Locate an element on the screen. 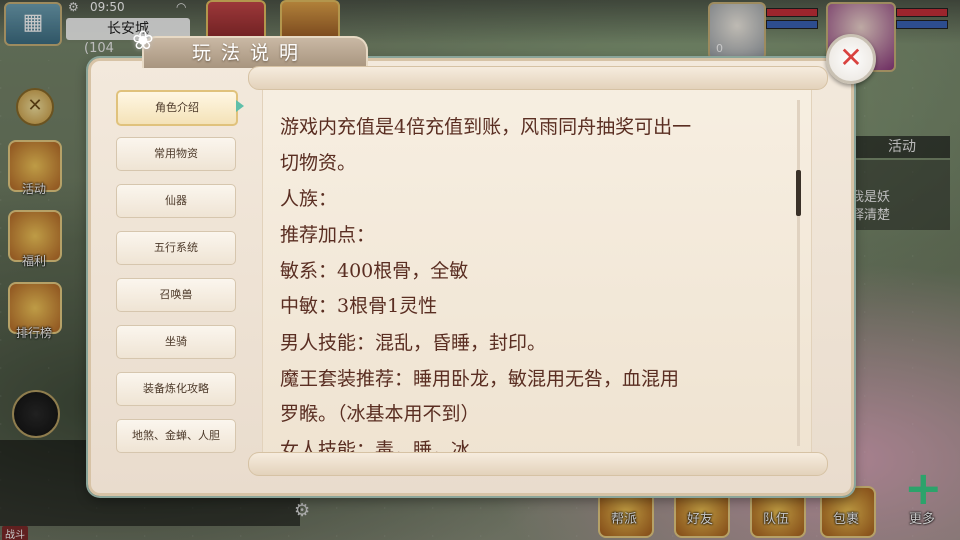  close-button: ✕ is located at coordinates (851, 59).